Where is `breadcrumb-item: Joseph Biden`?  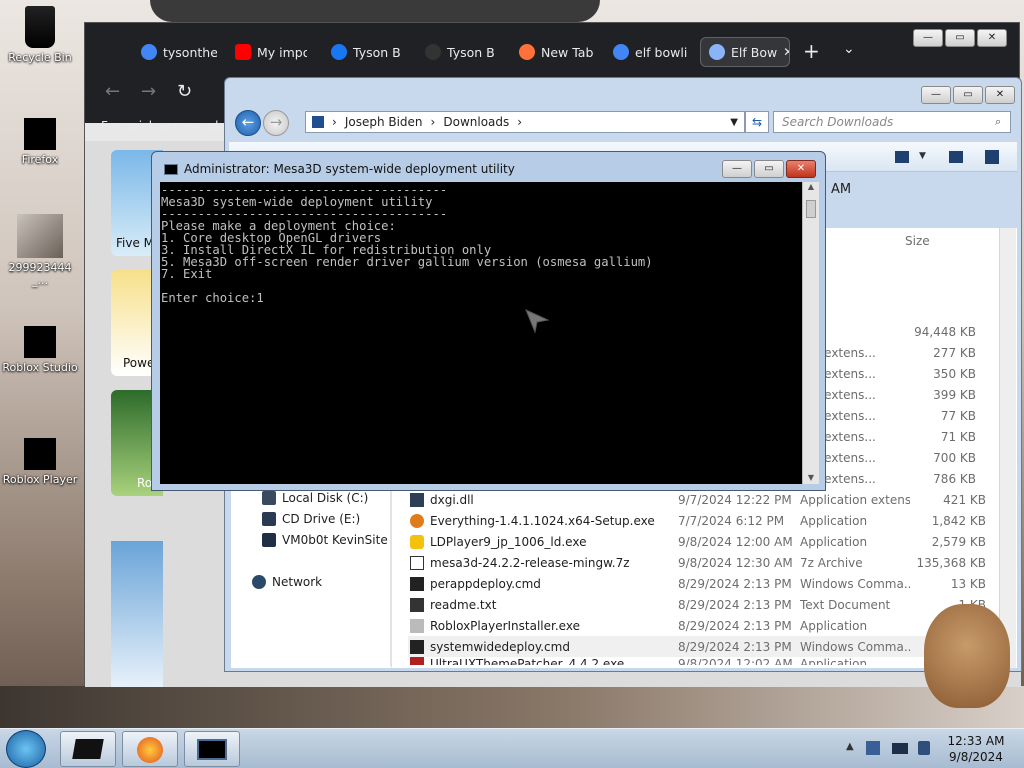 breadcrumb-item: Joseph Biden is located at coordinates (384, 122).